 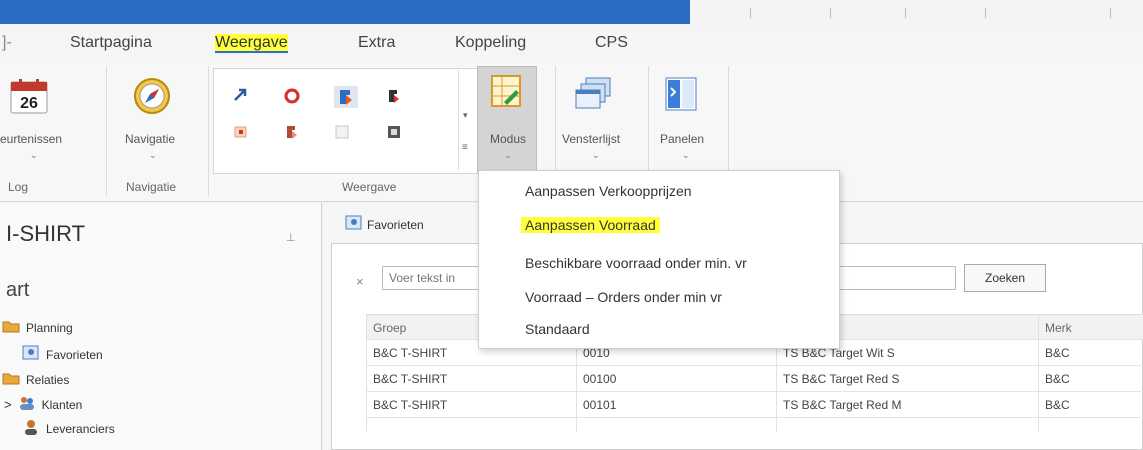 What do you see at coordinates (31, 139) in the screenshot?
I see `log-button-label: eurtenissen` at bounding box center [31, 139].